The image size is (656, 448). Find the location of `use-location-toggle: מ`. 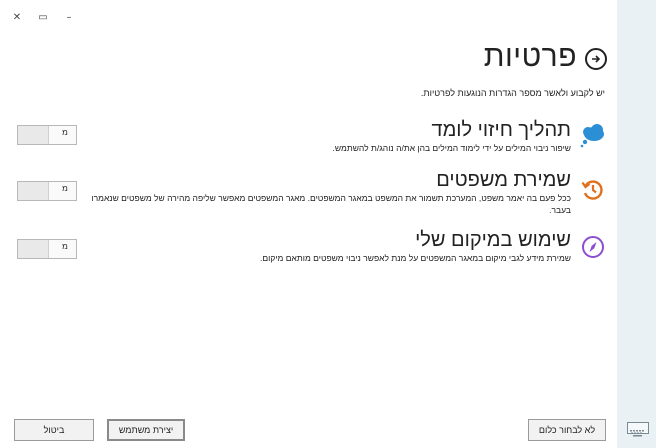

use-location-toggle: מ is located at coordinates (47, 249).